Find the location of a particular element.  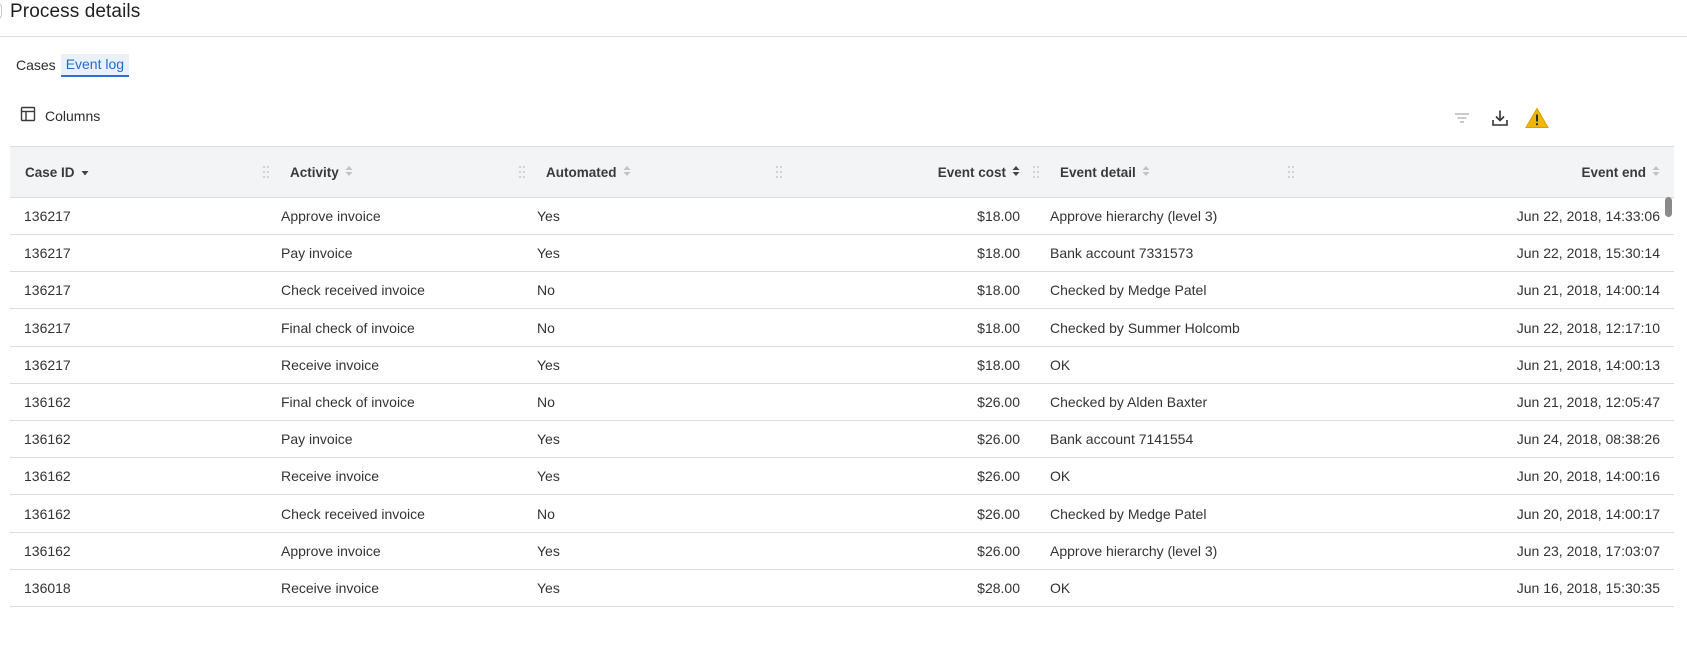

cell-event-detail: Bank account 7141554 is located at coordinates (1122, 439).